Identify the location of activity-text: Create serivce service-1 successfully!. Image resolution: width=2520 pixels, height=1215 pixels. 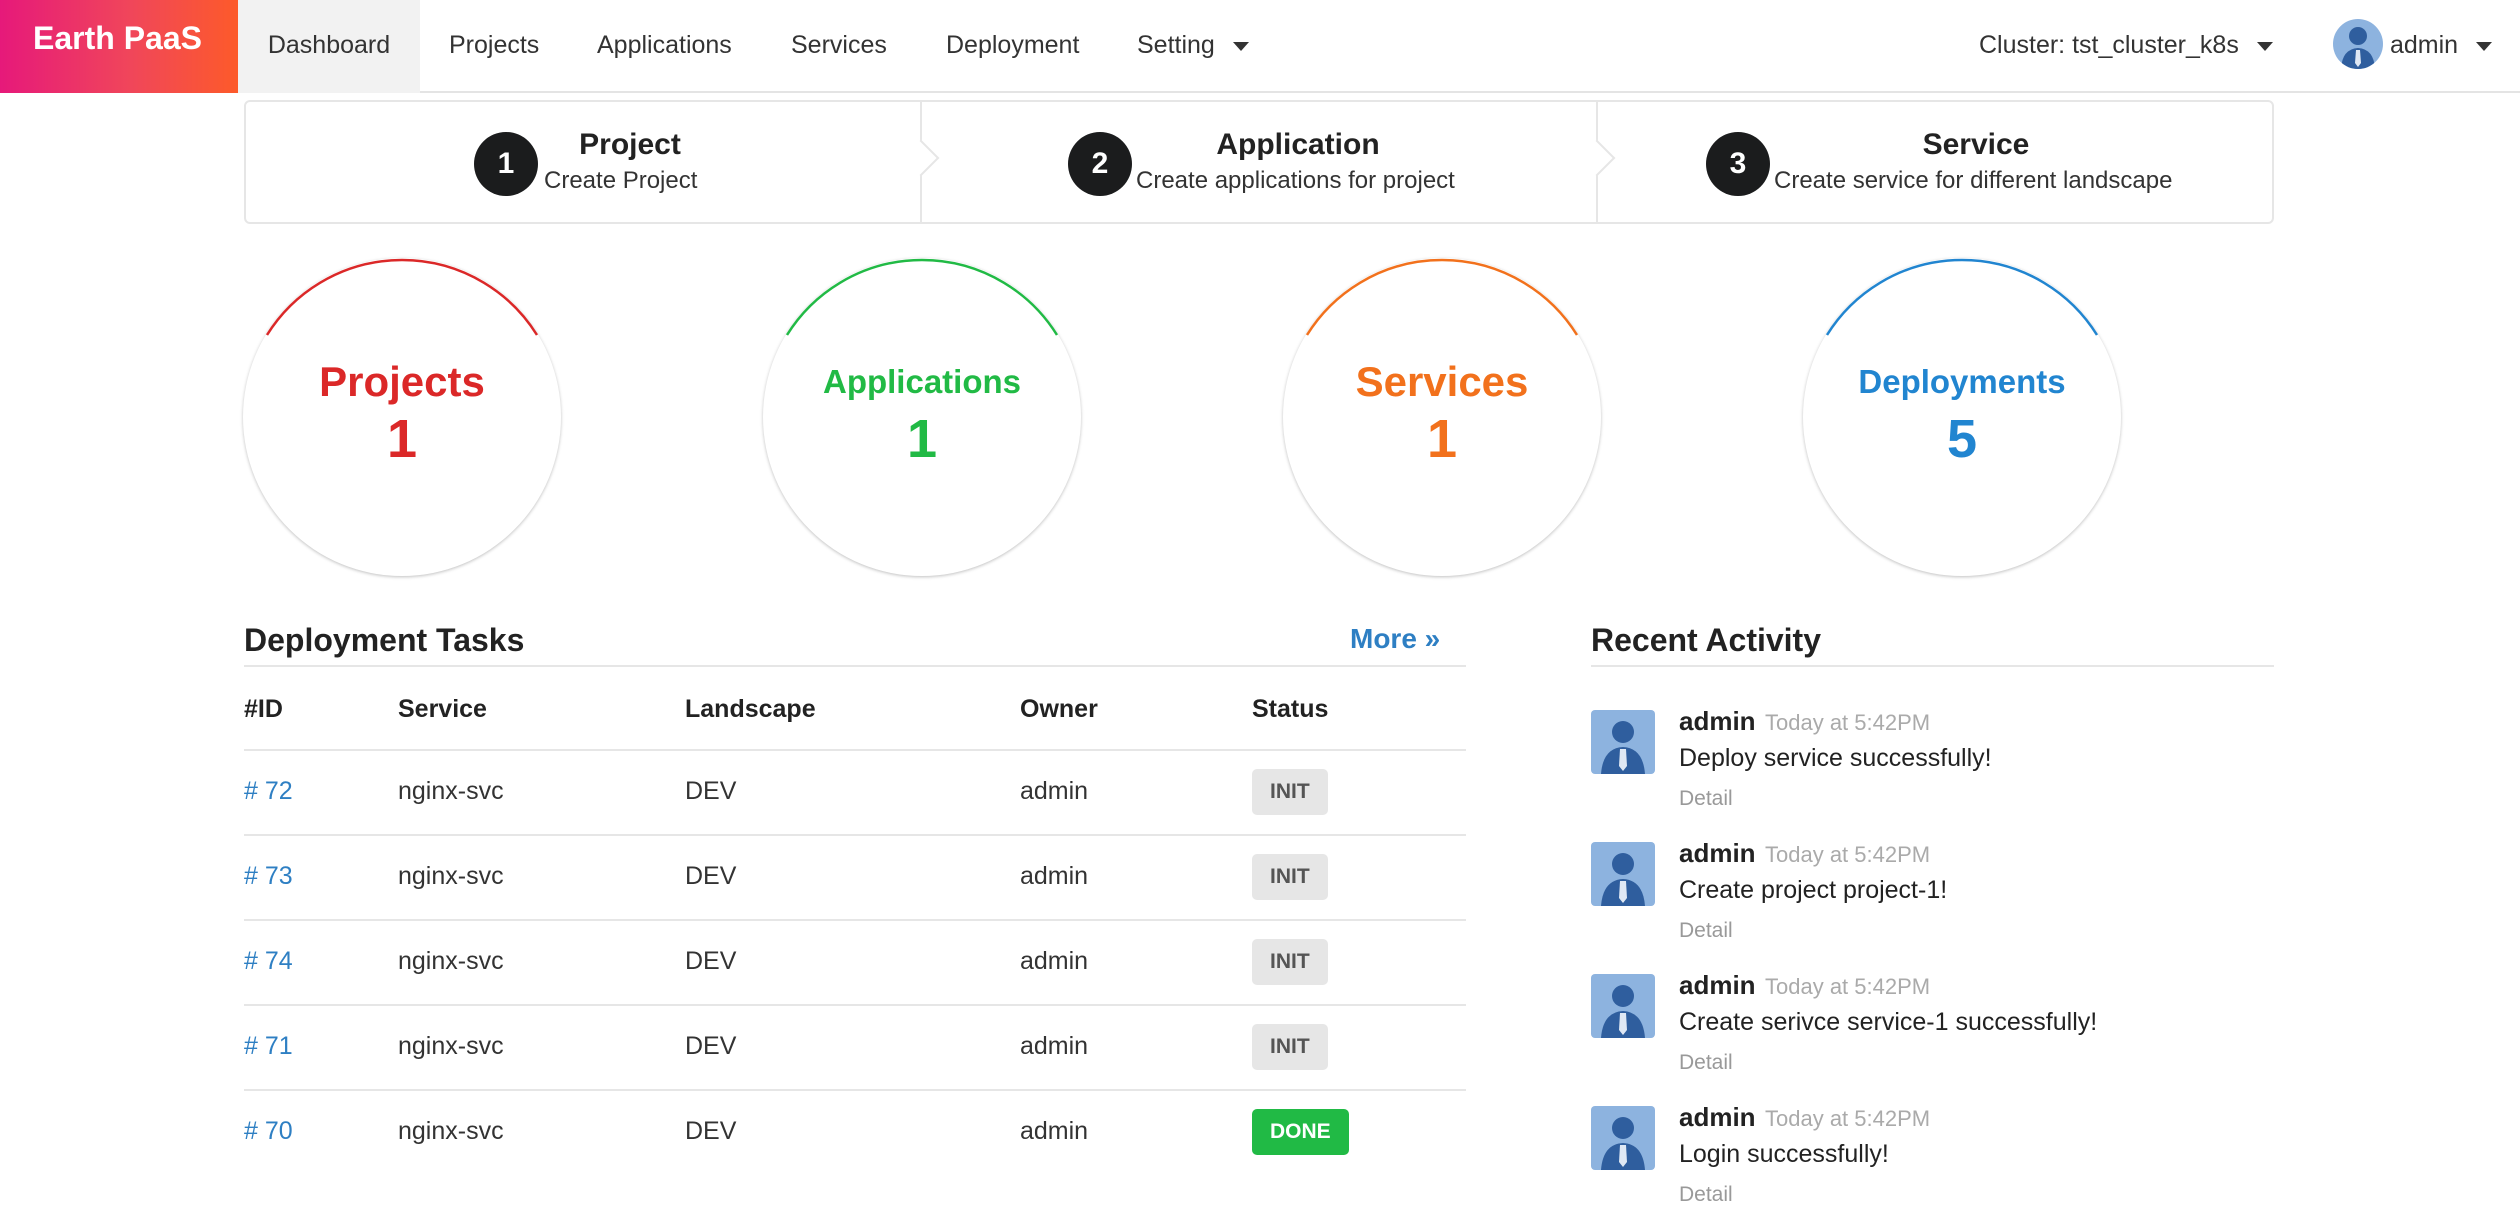
(1888, 1022).